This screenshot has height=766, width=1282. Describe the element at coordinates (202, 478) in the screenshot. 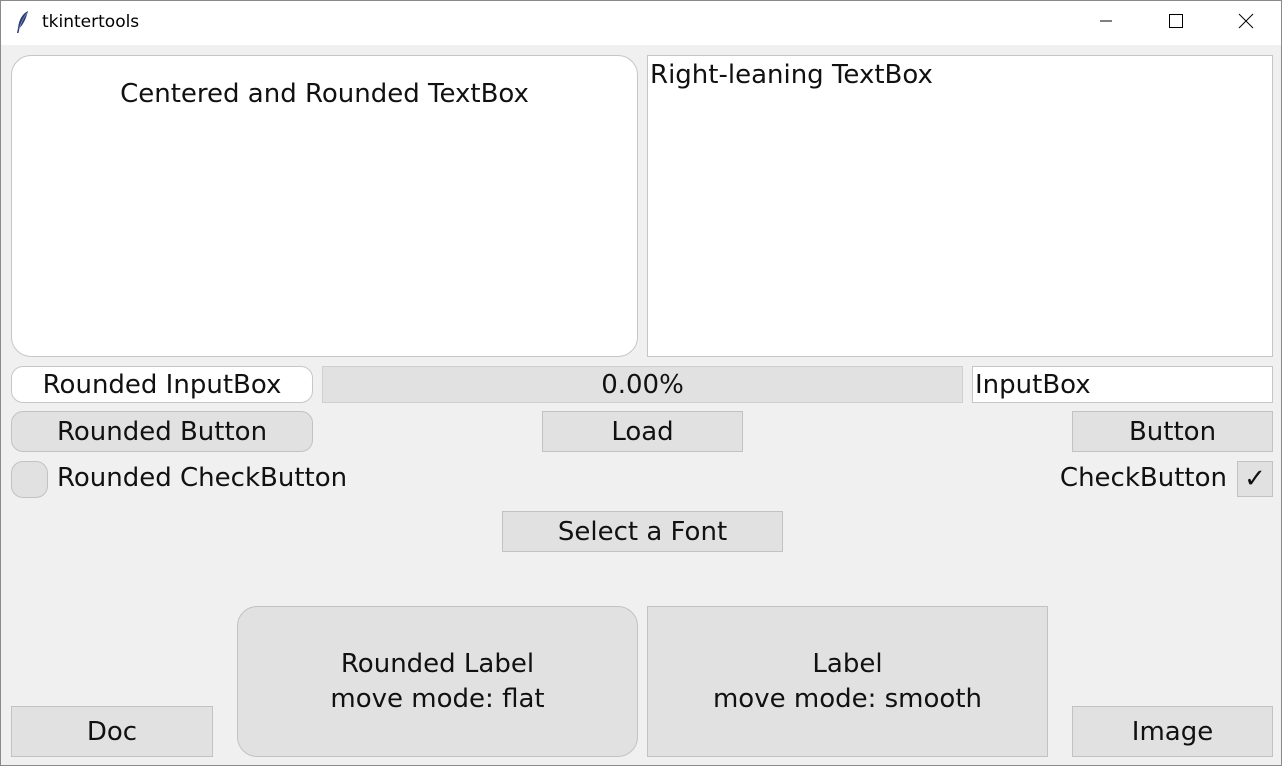

I see `rounded-checkbutton-label: Rounded CheckButton` at that location.